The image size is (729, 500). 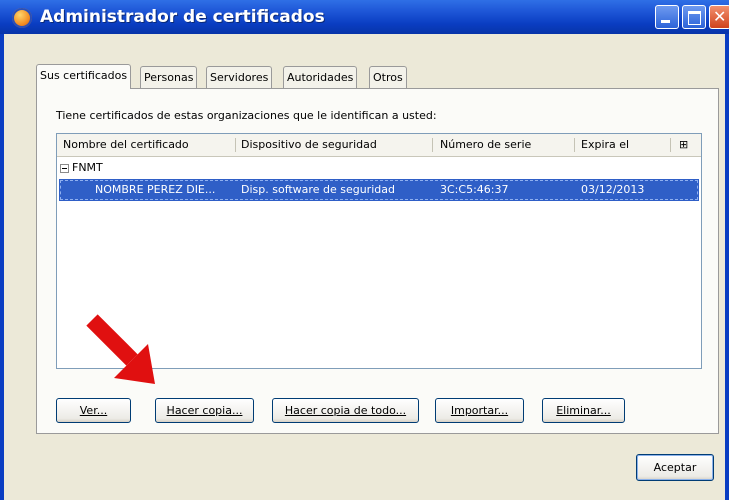 I want to click on tab-personas: Personas, so click(x=169, y=77).